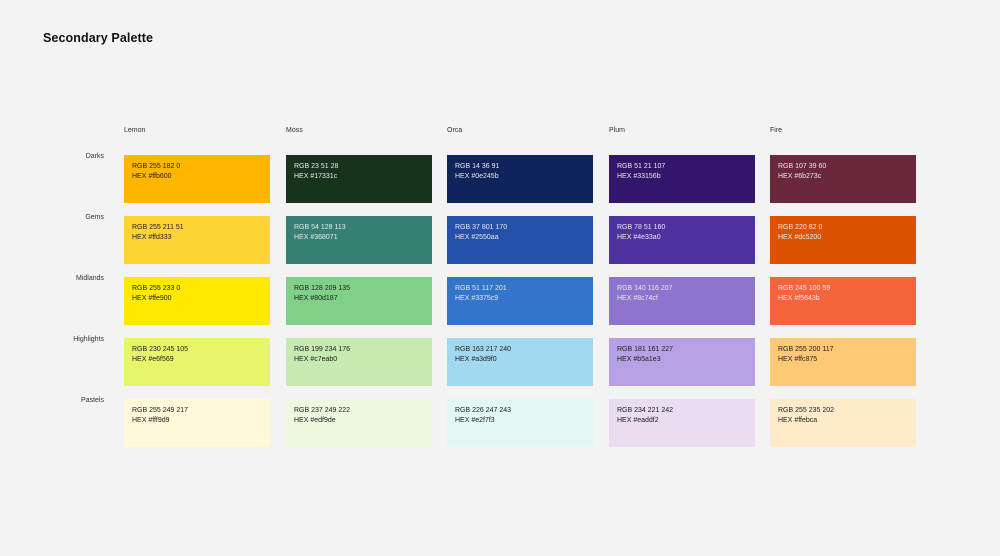  I want to click on swatch-fire-pastels: RGB 255 235 202 HEX #ffebca, so click(843, 423).